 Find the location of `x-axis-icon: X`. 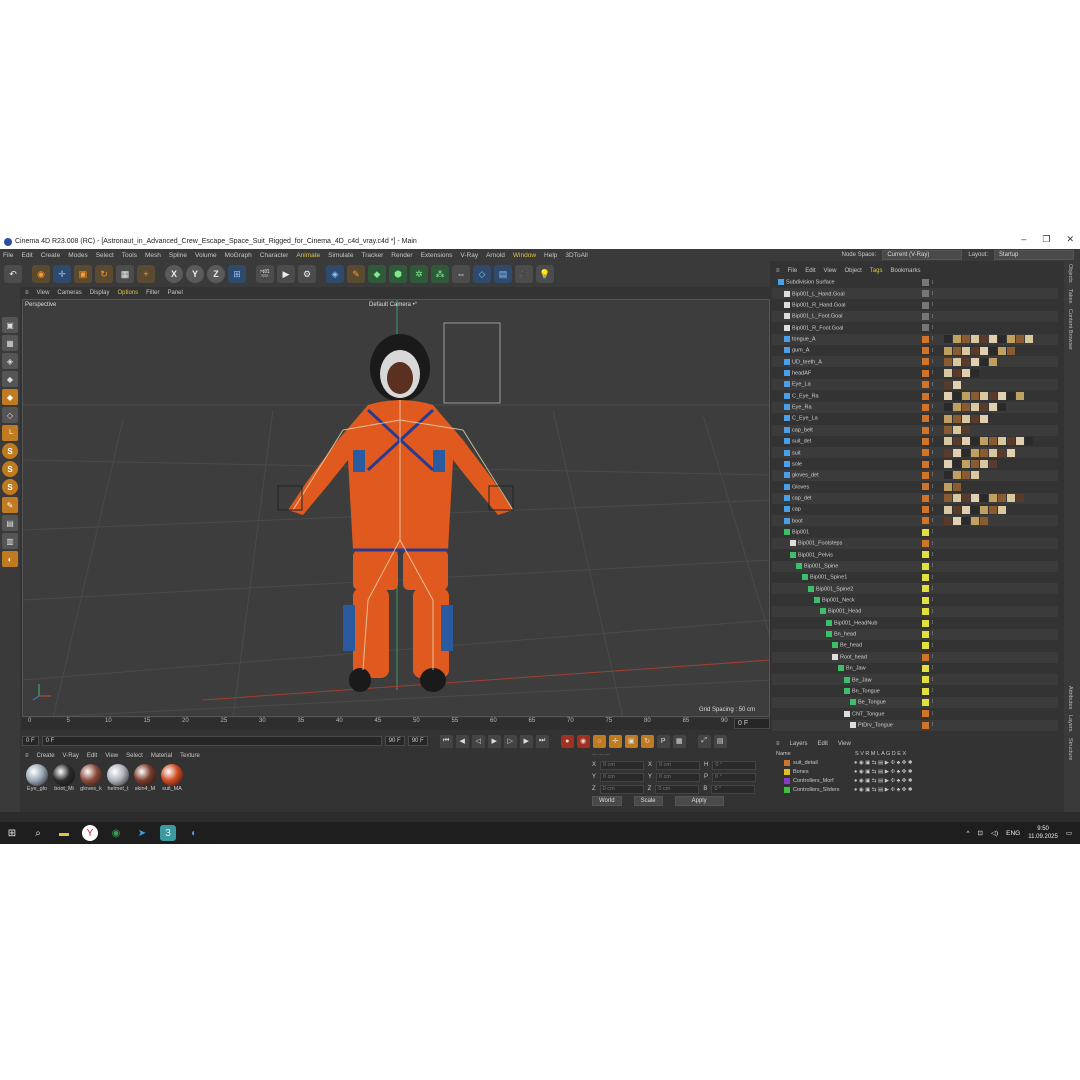

x-axis-icon: X is located at coordinates (174, 274).